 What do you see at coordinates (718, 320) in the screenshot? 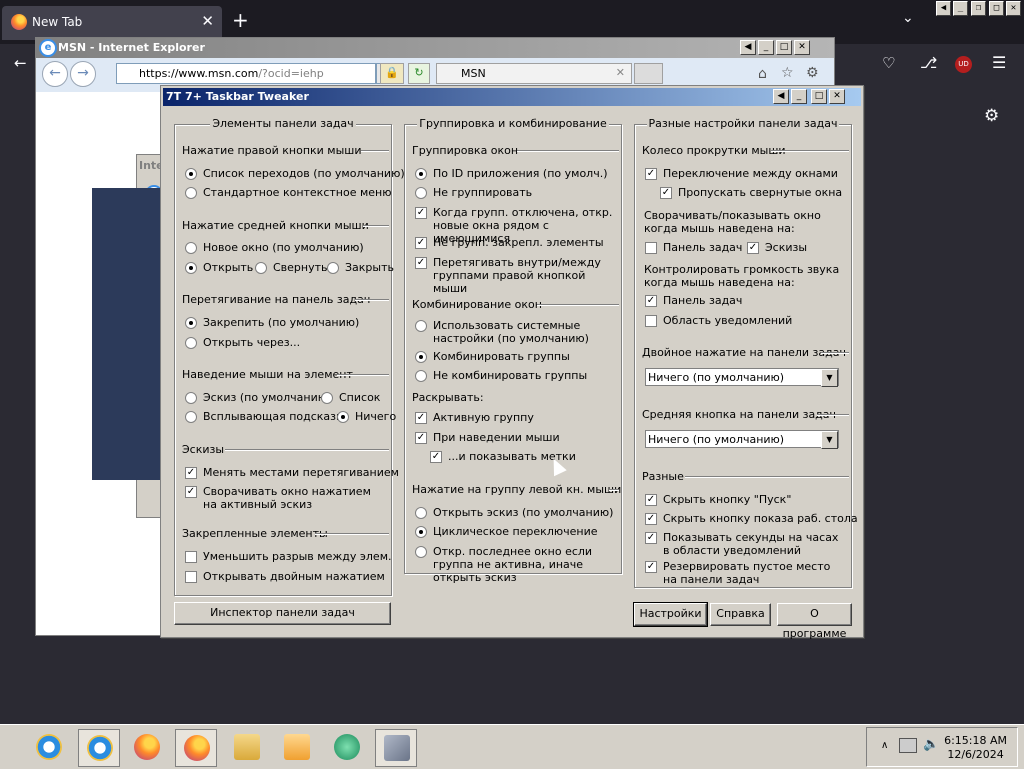
I see `volume-notification-checkbox: Область уведомлений` at bounding box center [718, 320].